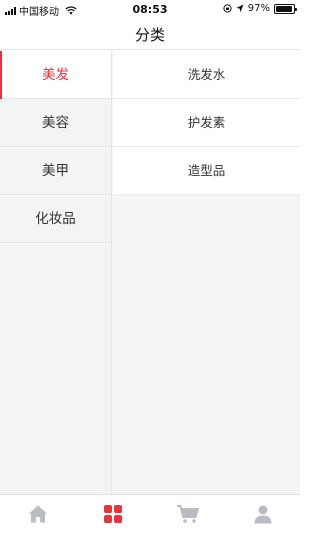 This screenshot has width=320, height=533. I want to click on subcategory-styling: 造型品, so click(206, 171).